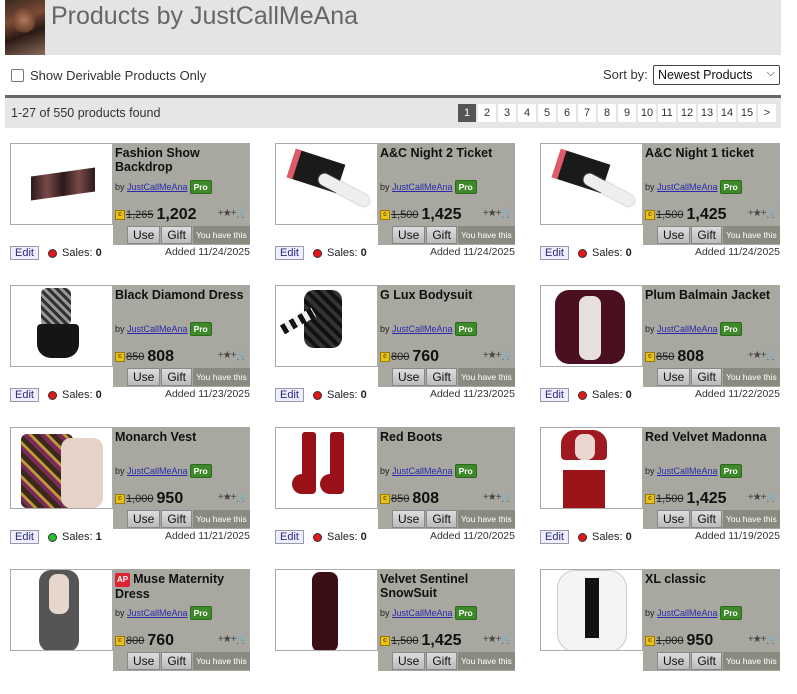 This screenshot has height=694, width=797. What do you see at coordinates (426, 295) in the screenshot?
I see `product-name-text: G Lux Bodysuit` at bounding box center [426, 295].